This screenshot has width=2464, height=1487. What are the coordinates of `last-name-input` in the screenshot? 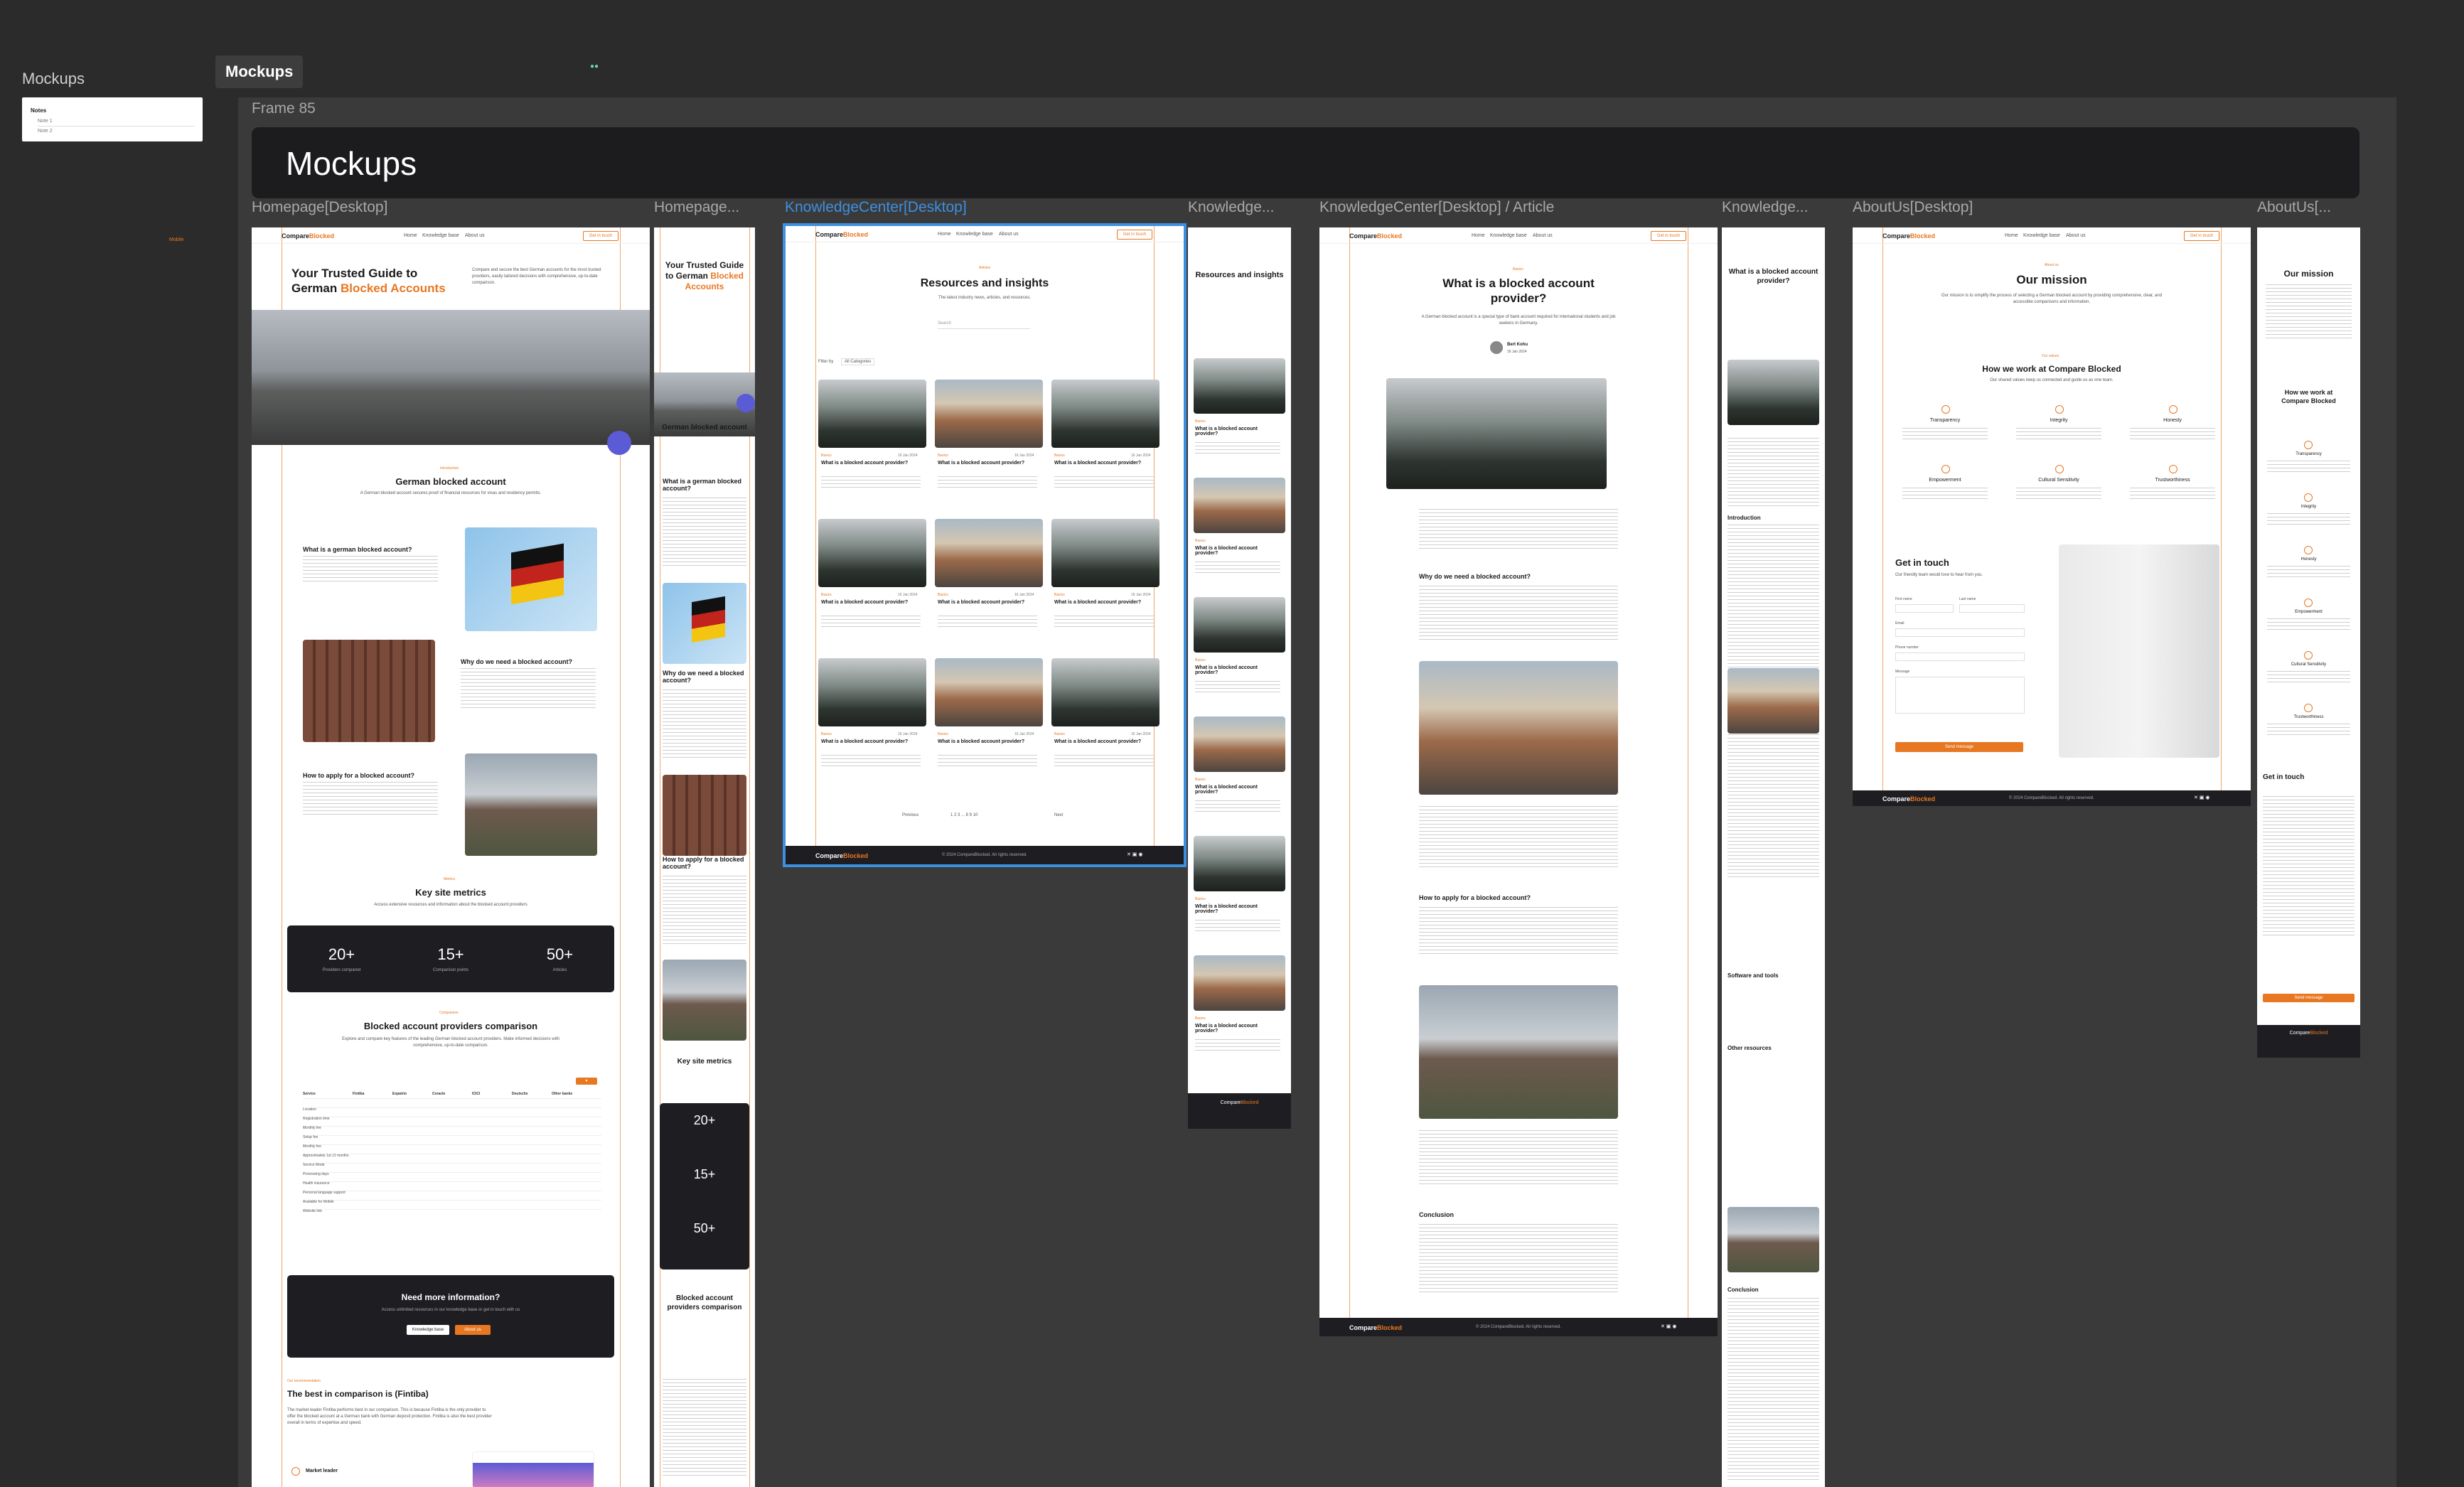 It's located at (1992, 608).